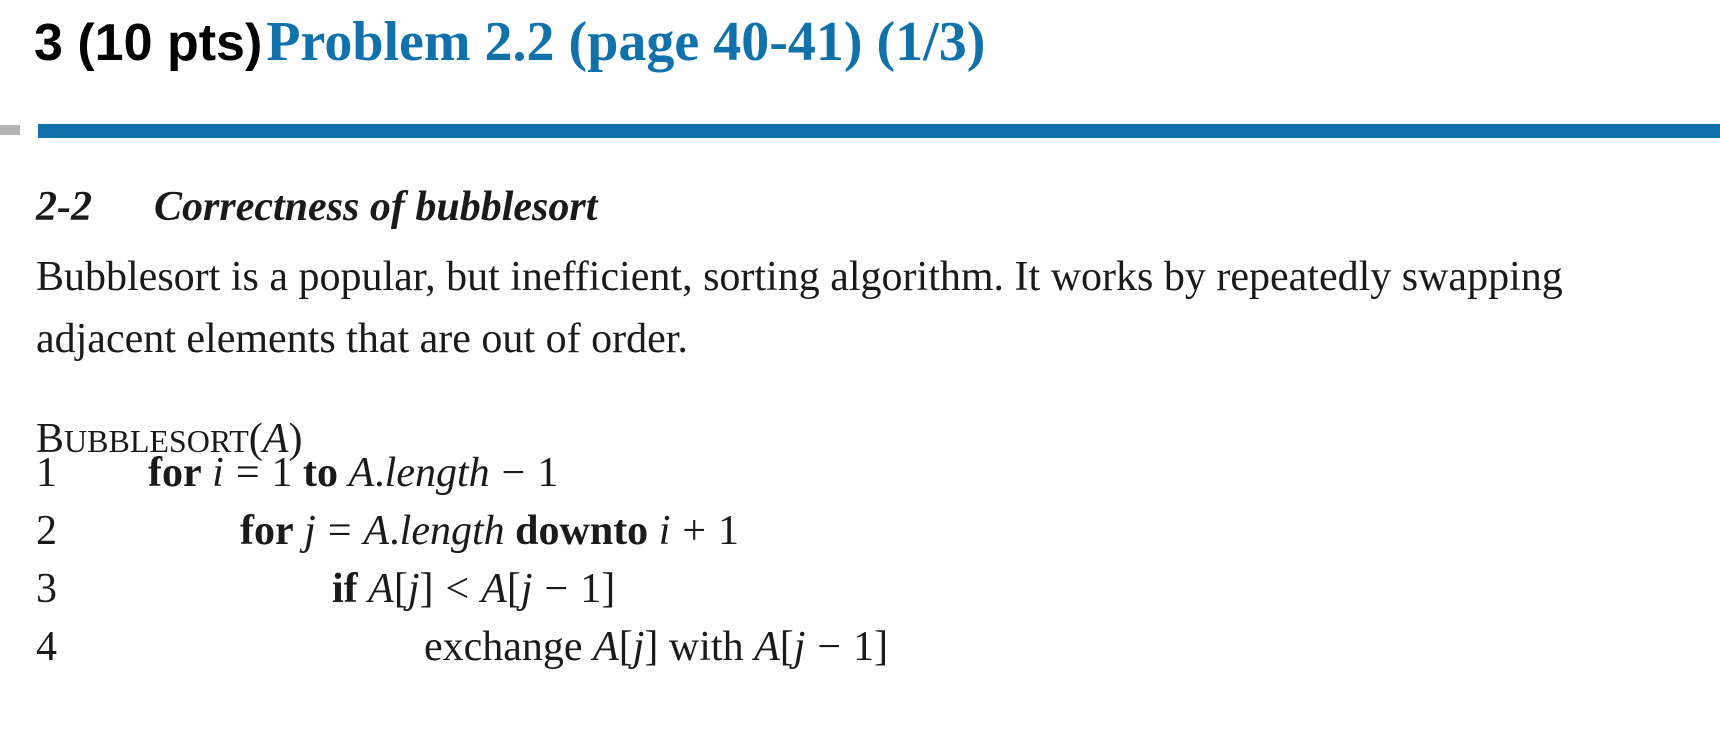 Image resolution: width=1720 pixels, height=748 pixels. Describe the element at coordinates (46, 473) in the screenshot. I see `line-number: 1` at that location.